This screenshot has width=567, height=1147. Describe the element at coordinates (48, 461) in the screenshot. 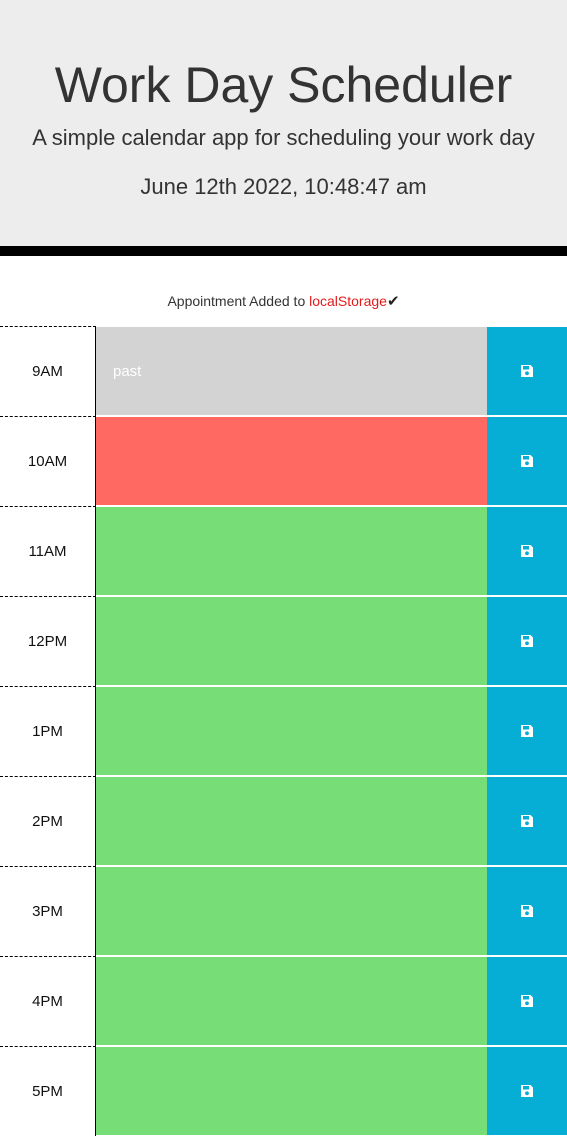

I see `hour-label: 10AM` at that location.